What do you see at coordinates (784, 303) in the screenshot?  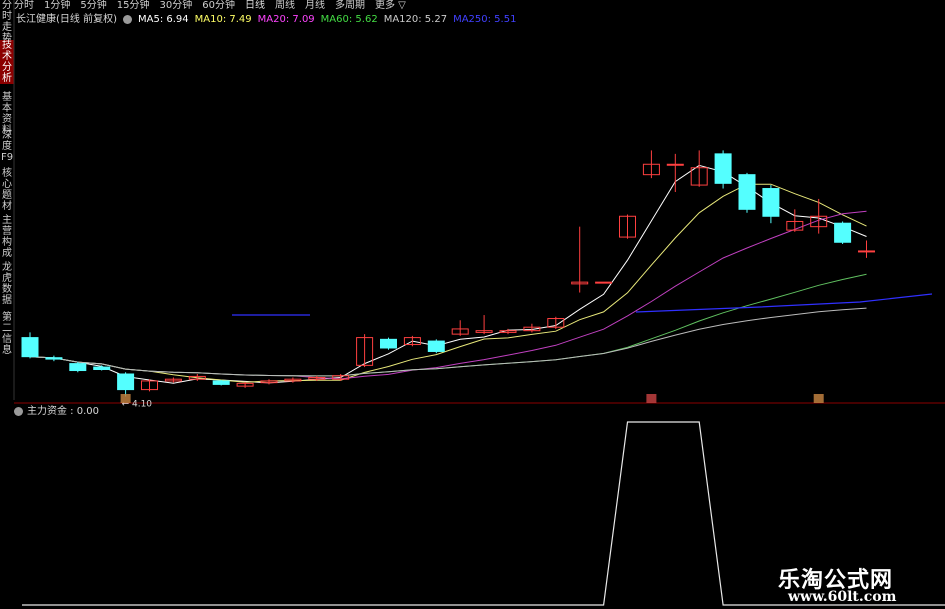 I see `ma250-line-right` at bounding box center [784, 303].